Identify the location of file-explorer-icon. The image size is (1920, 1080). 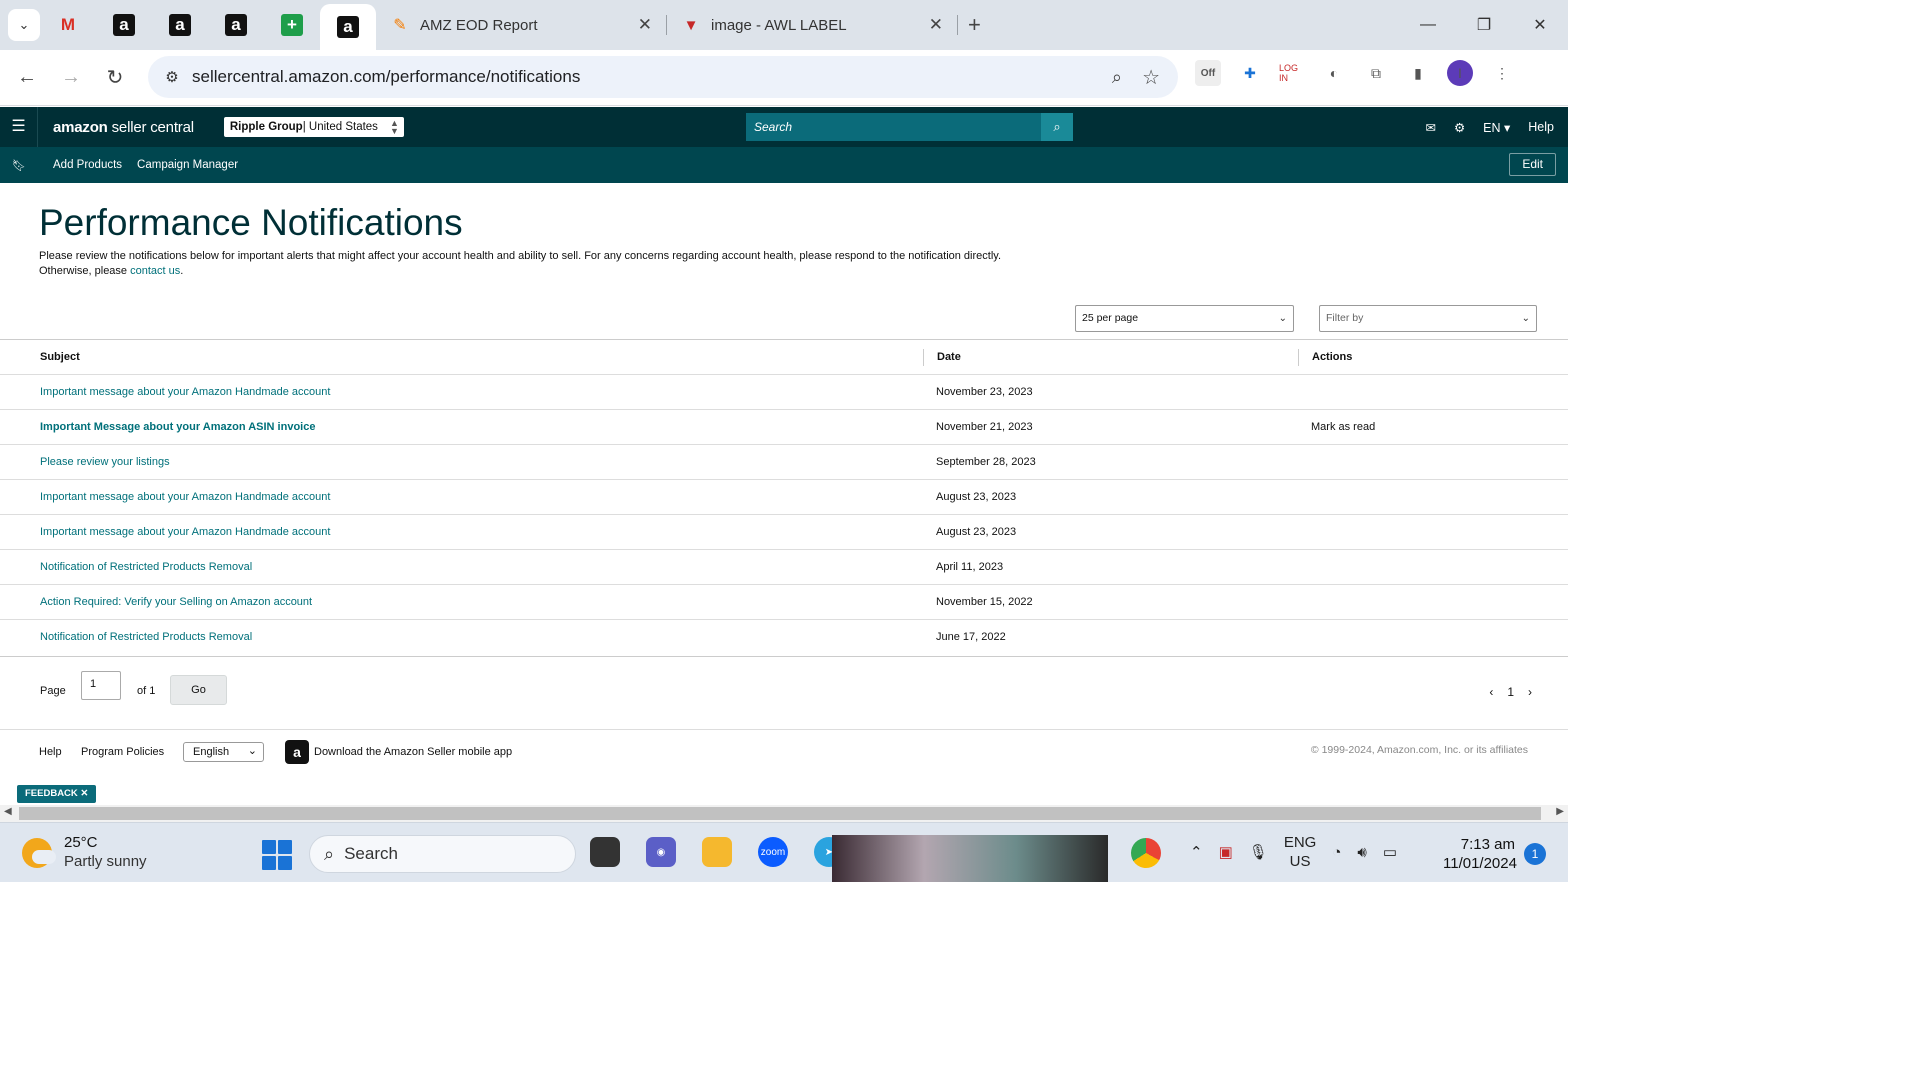
(717, 852).